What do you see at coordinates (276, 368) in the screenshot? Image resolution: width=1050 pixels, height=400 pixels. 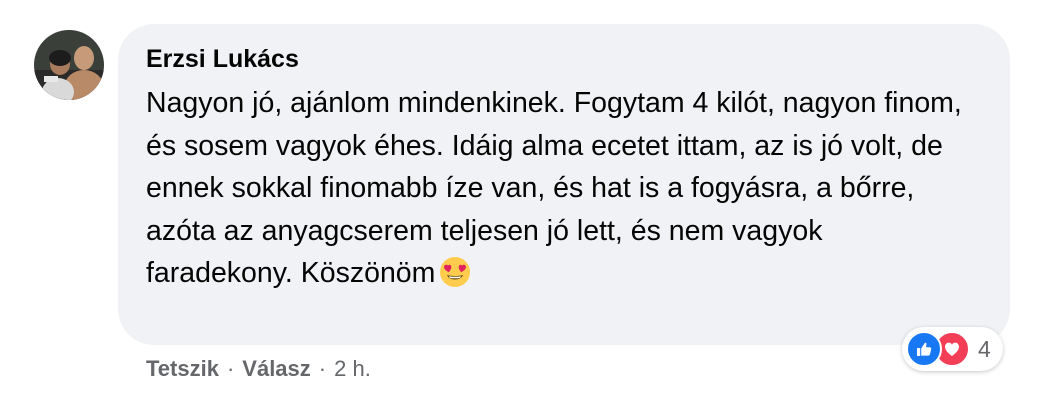 I see `reply-button: Válasz` at bounding box center [276, 368].